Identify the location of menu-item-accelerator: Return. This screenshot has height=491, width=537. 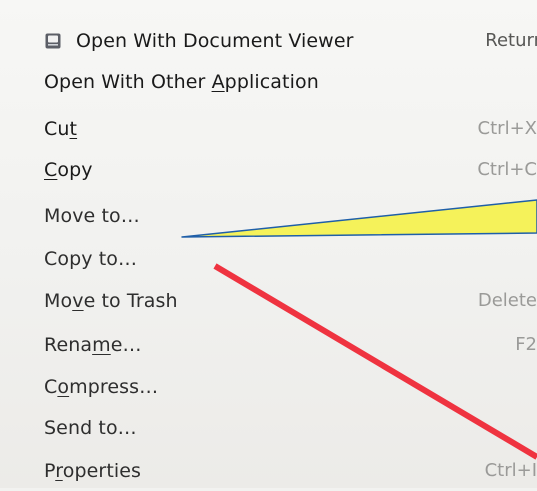
(511, 40).